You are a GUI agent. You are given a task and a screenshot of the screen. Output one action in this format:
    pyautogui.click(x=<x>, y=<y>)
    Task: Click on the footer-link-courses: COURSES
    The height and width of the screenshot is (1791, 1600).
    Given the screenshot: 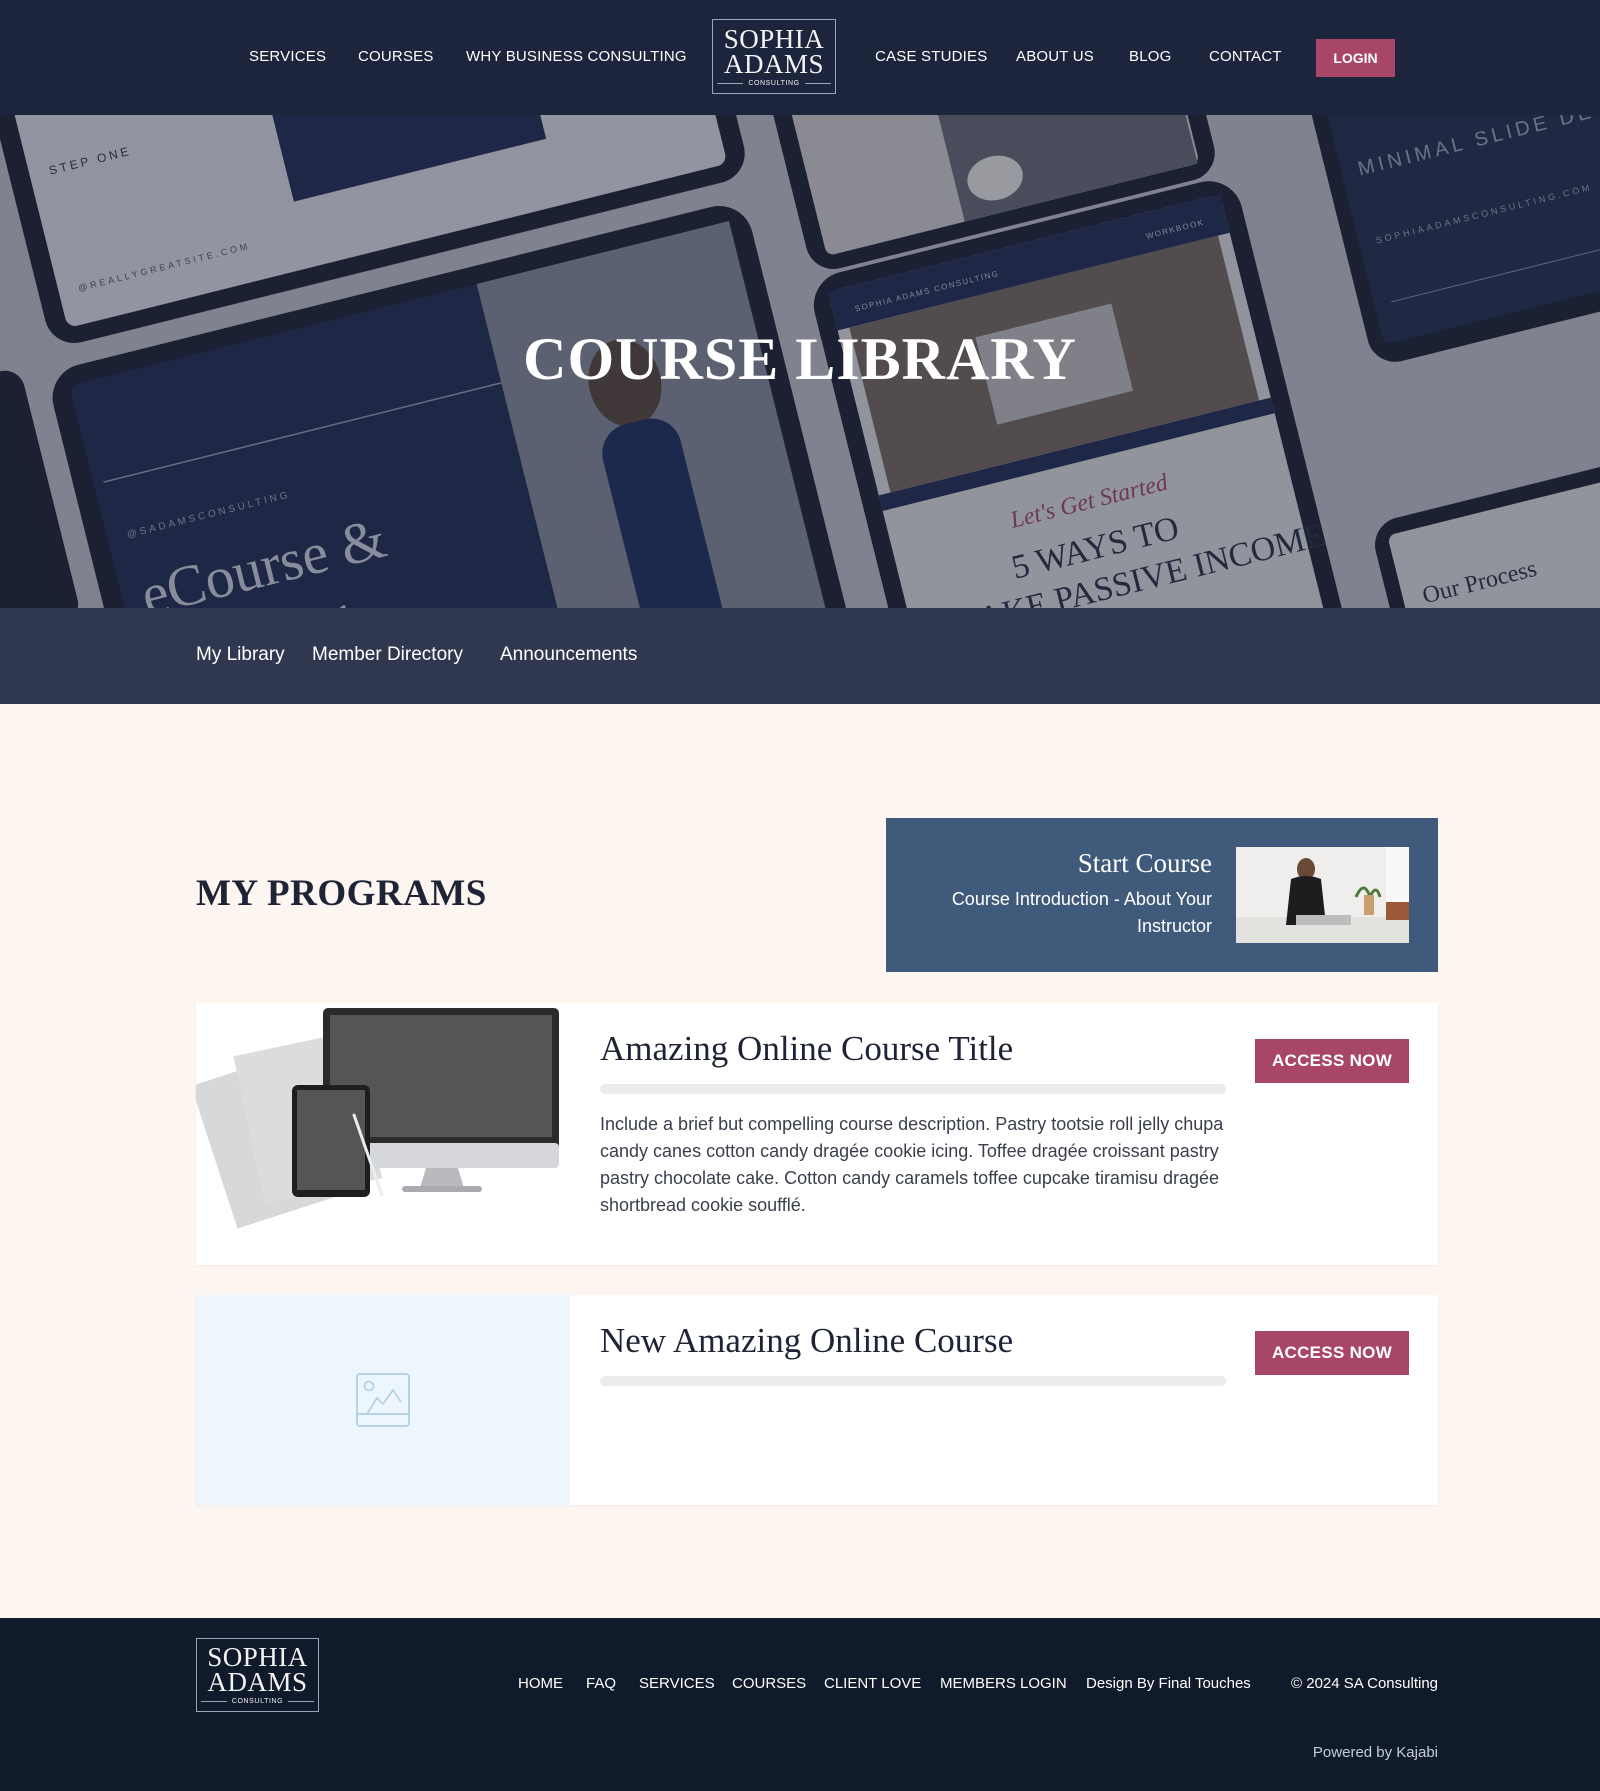 What is the action you would take?
    pyautogui.click(x=769, y=1683)
    